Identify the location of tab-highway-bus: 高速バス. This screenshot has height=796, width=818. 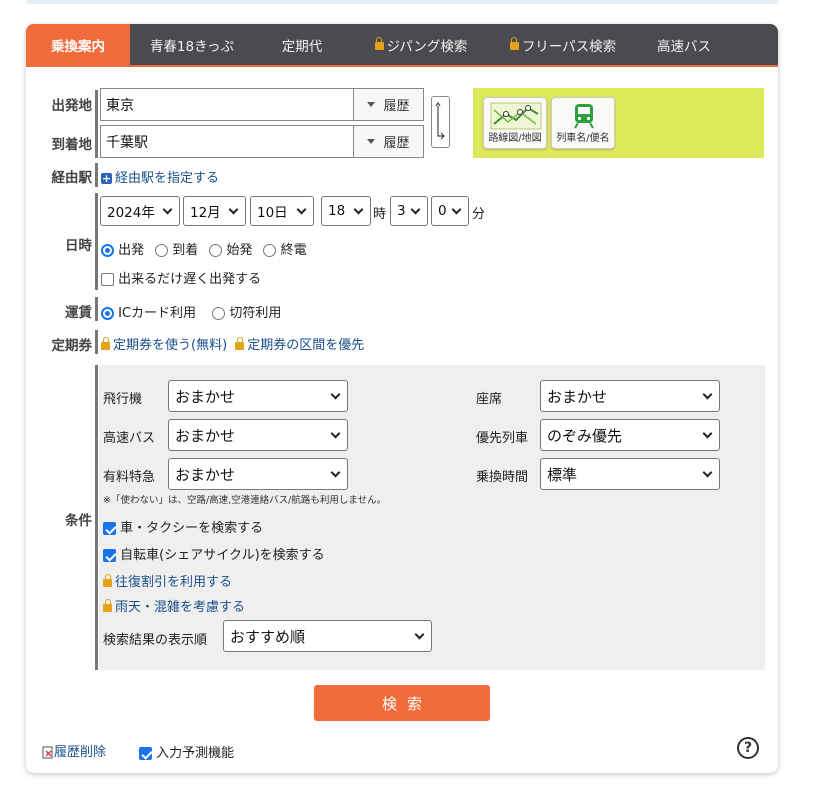
(684, 44).